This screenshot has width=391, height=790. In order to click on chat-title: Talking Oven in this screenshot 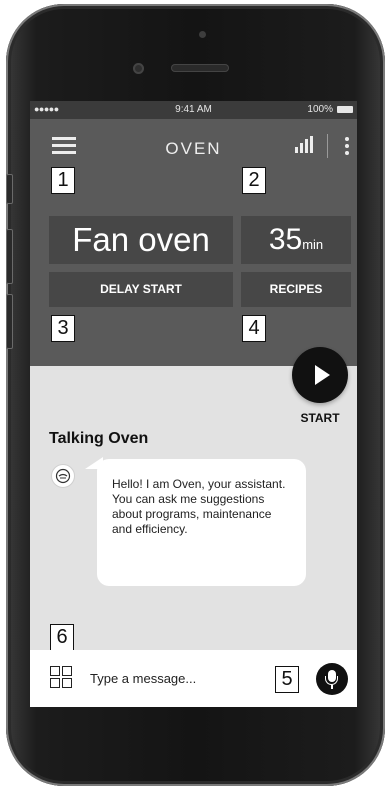, I will do `click(99, 438)`.